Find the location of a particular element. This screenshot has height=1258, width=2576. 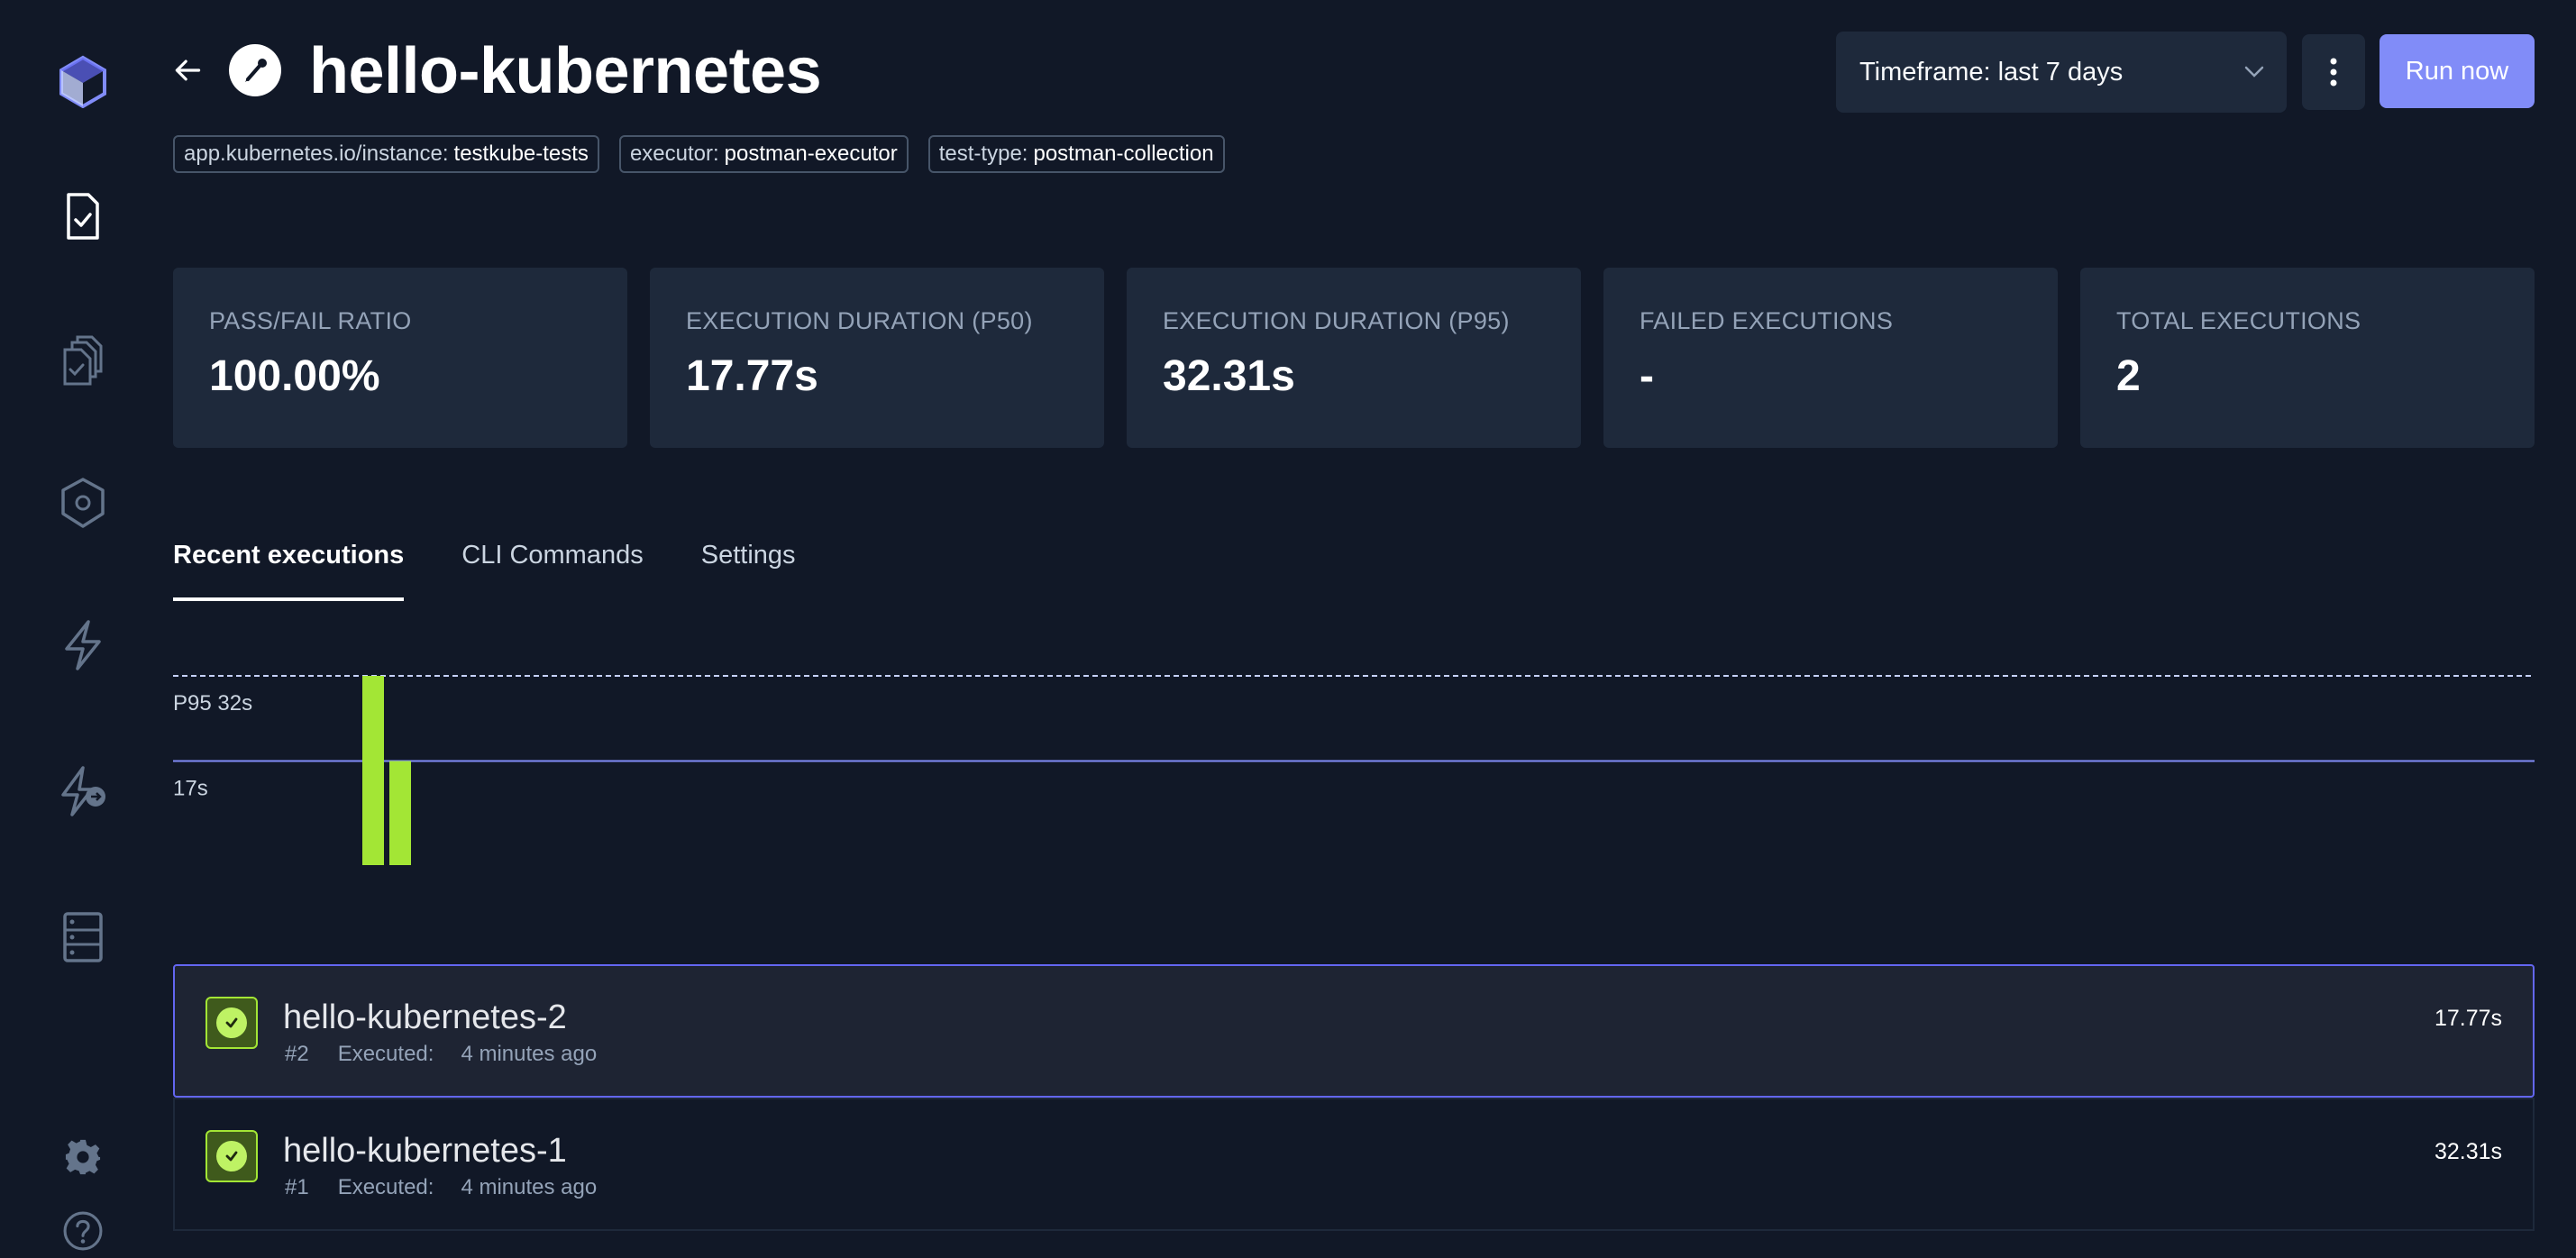

metric-label: EXECUTION DURATION (P95) is located at coordinates (1336, 320).